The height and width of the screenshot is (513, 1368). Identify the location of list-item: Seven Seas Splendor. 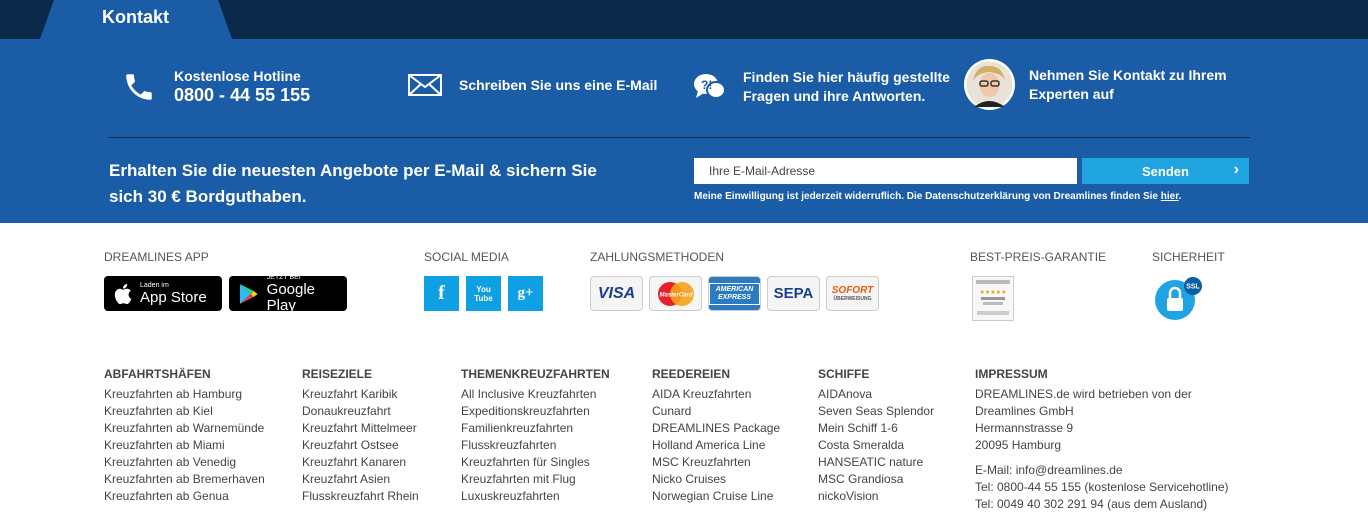
(876, 411).